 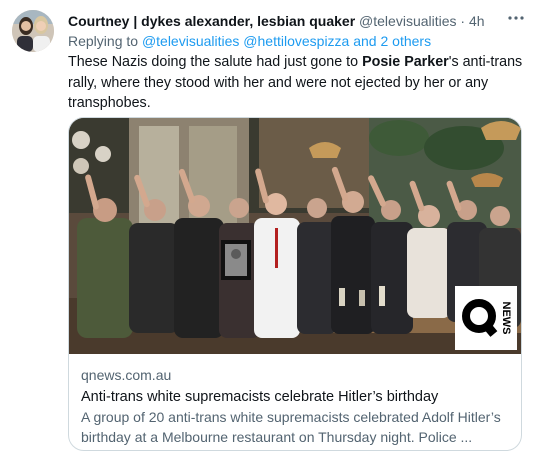 I want to click on more-options-button, so click(x=516, y=18).